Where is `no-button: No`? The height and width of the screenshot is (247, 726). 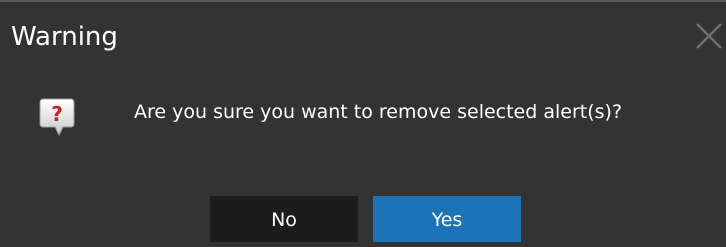
no-button: No is located at coordinates (284, 219).